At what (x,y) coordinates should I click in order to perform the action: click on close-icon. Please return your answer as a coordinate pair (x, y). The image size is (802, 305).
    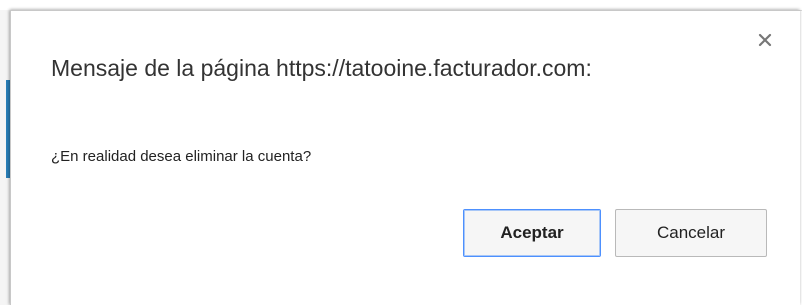
    Looking at the image, I should click on (765, 40).